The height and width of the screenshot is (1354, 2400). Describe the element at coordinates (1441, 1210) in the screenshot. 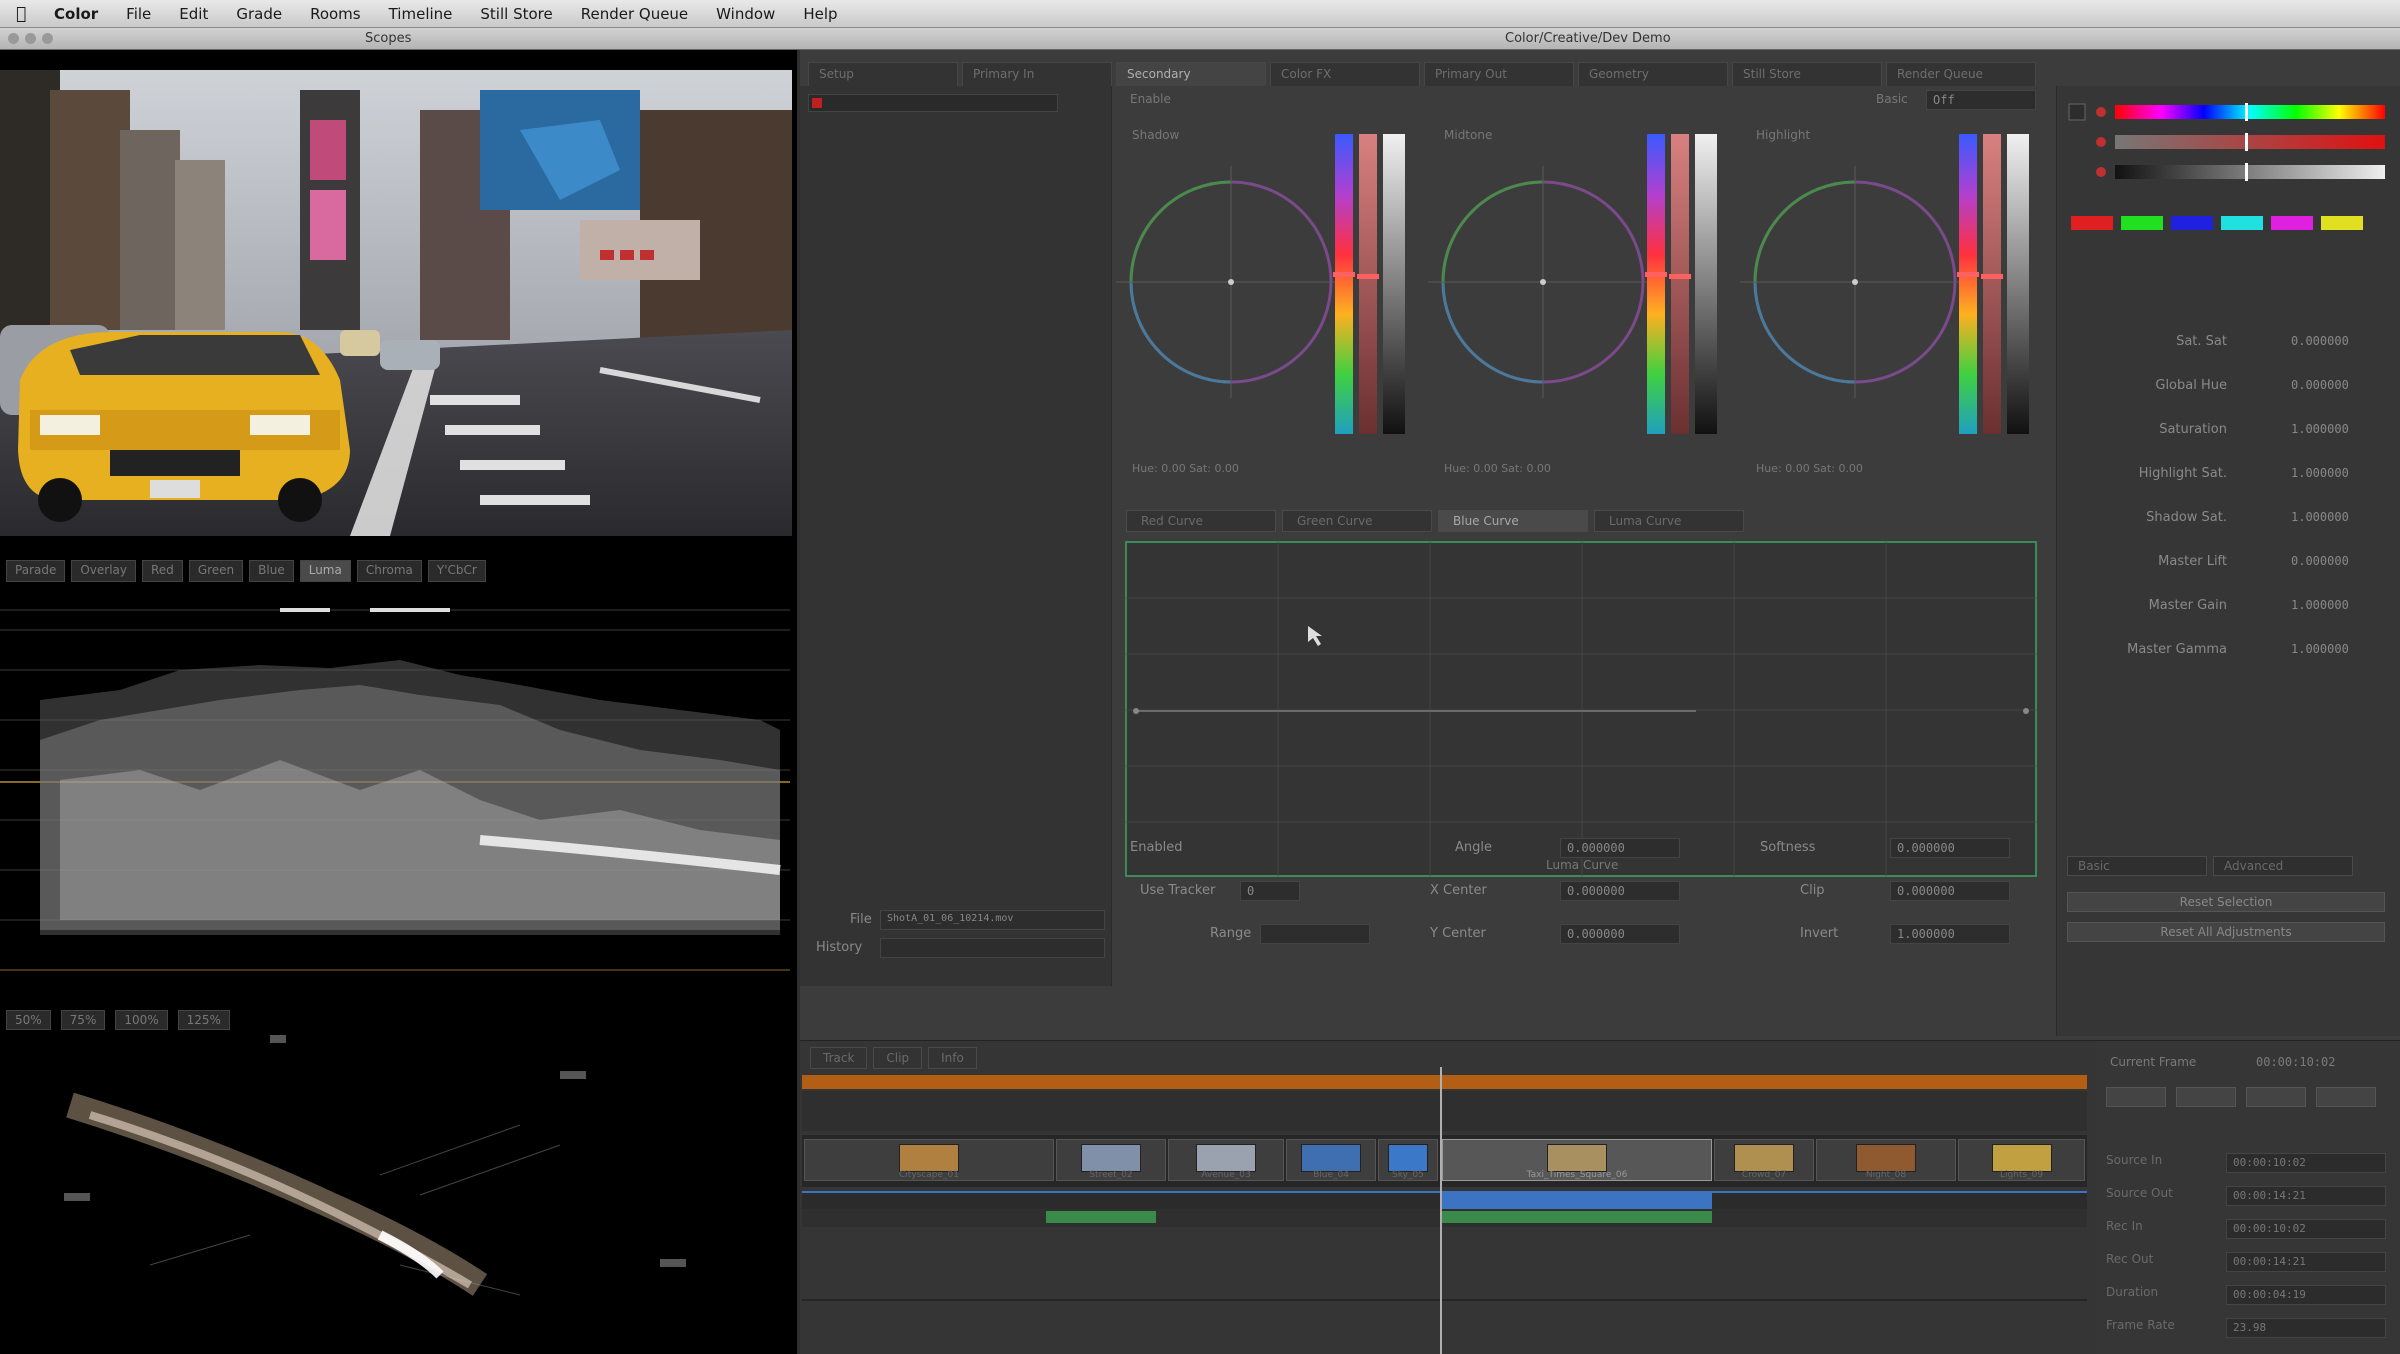

I see `playhead` at that location.